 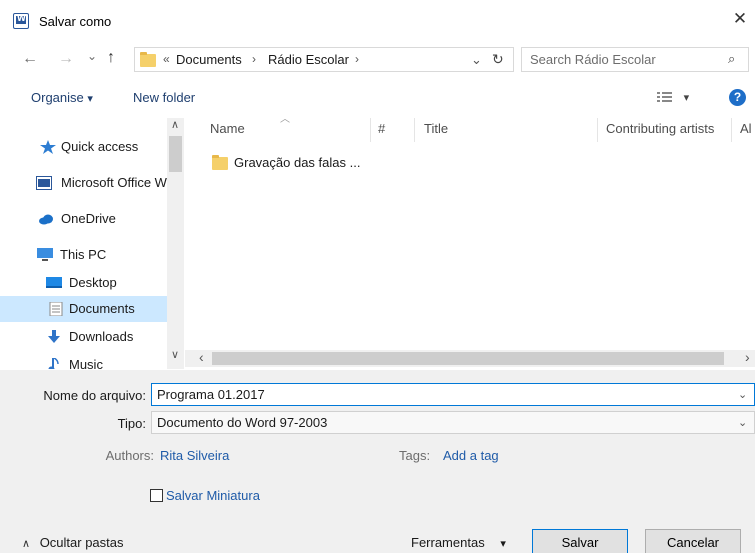 I want to click on column-header-contributing-artists: Contributing artists, so click(x=660, y=128).